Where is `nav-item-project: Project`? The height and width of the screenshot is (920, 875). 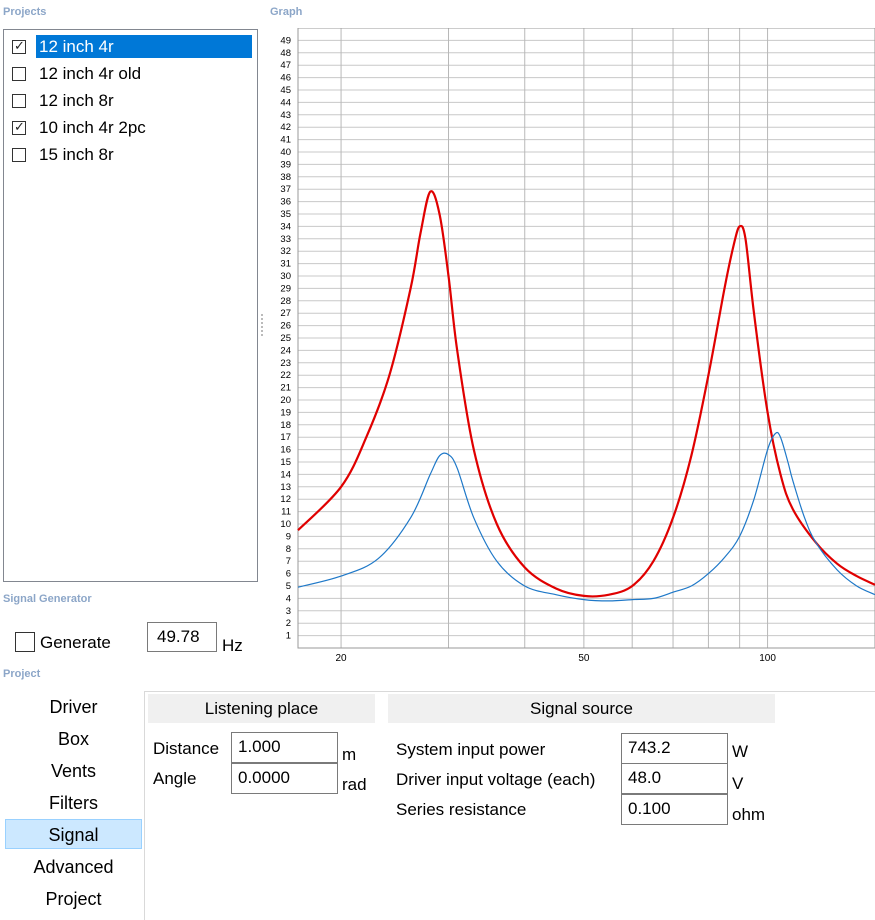 nav-item-project: Project is located at coordinates (73, 899).